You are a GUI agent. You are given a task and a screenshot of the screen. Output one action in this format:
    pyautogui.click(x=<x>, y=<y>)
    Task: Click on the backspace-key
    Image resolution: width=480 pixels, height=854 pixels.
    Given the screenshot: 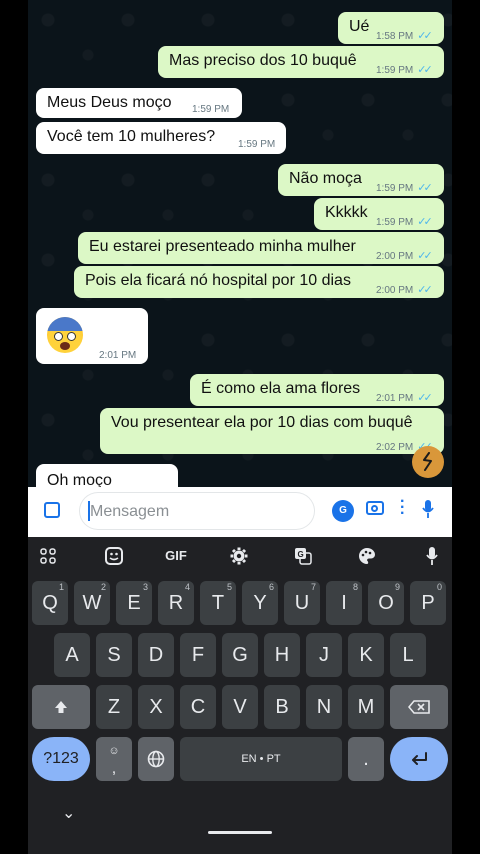 What is the action you would take?
    pyautogui.click(x=419, y=707)
    